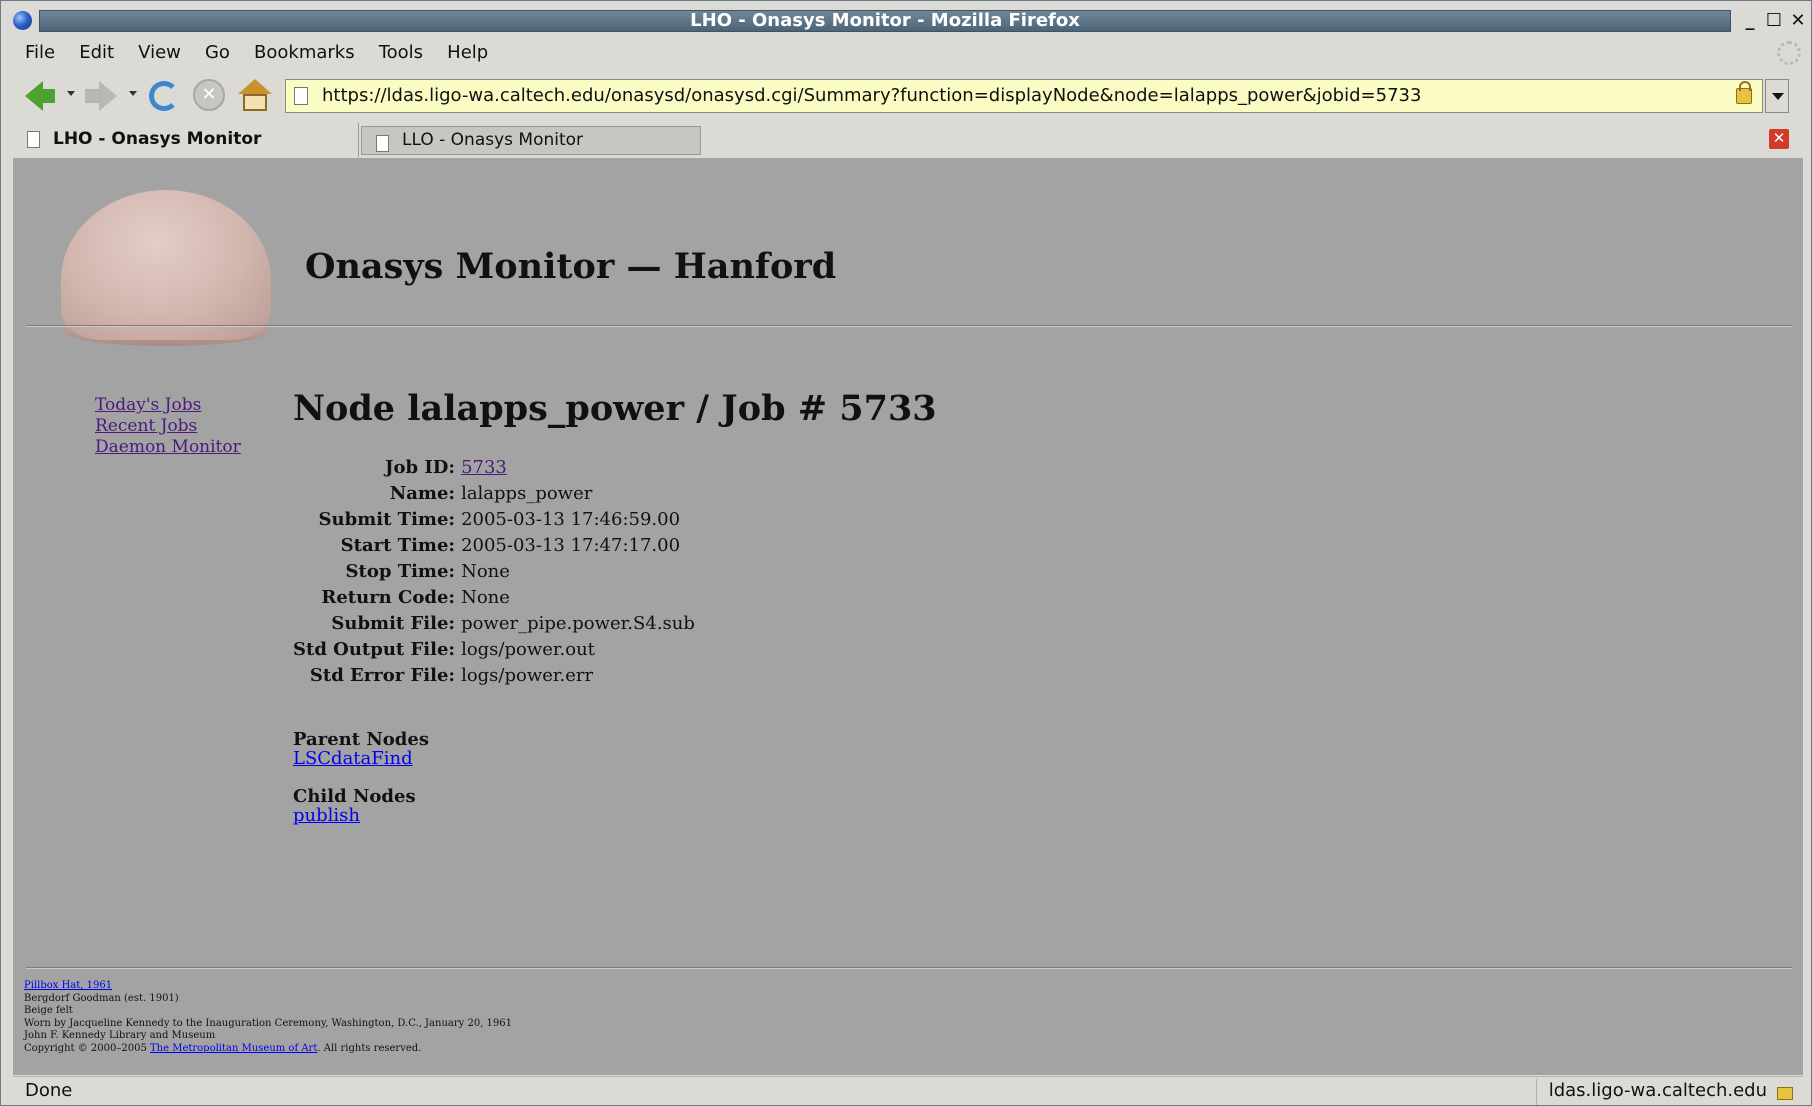 The height and width of the screenshot is (1106, 1812). I want to click on close-icon: ✕, so click(1798, 21).